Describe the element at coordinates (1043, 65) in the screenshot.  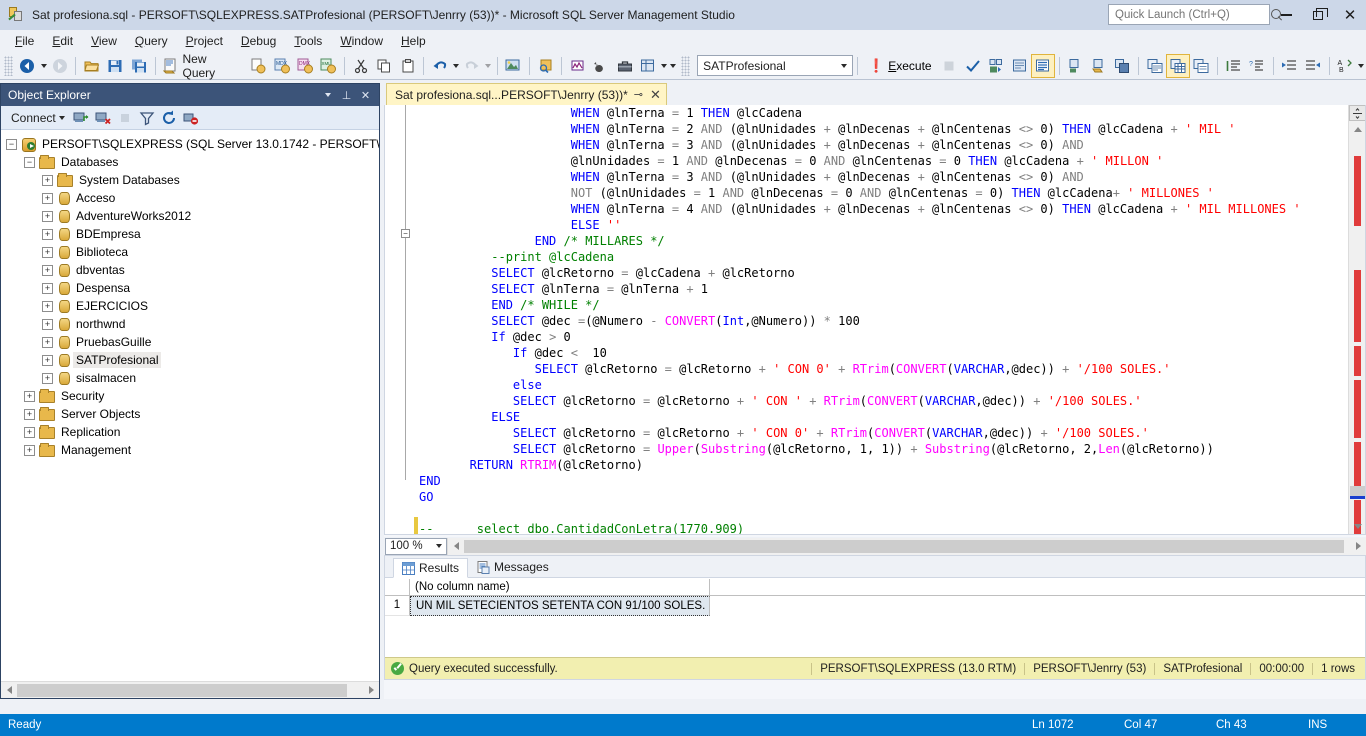
I see `results-to-grid-toggle-icon` at that location.